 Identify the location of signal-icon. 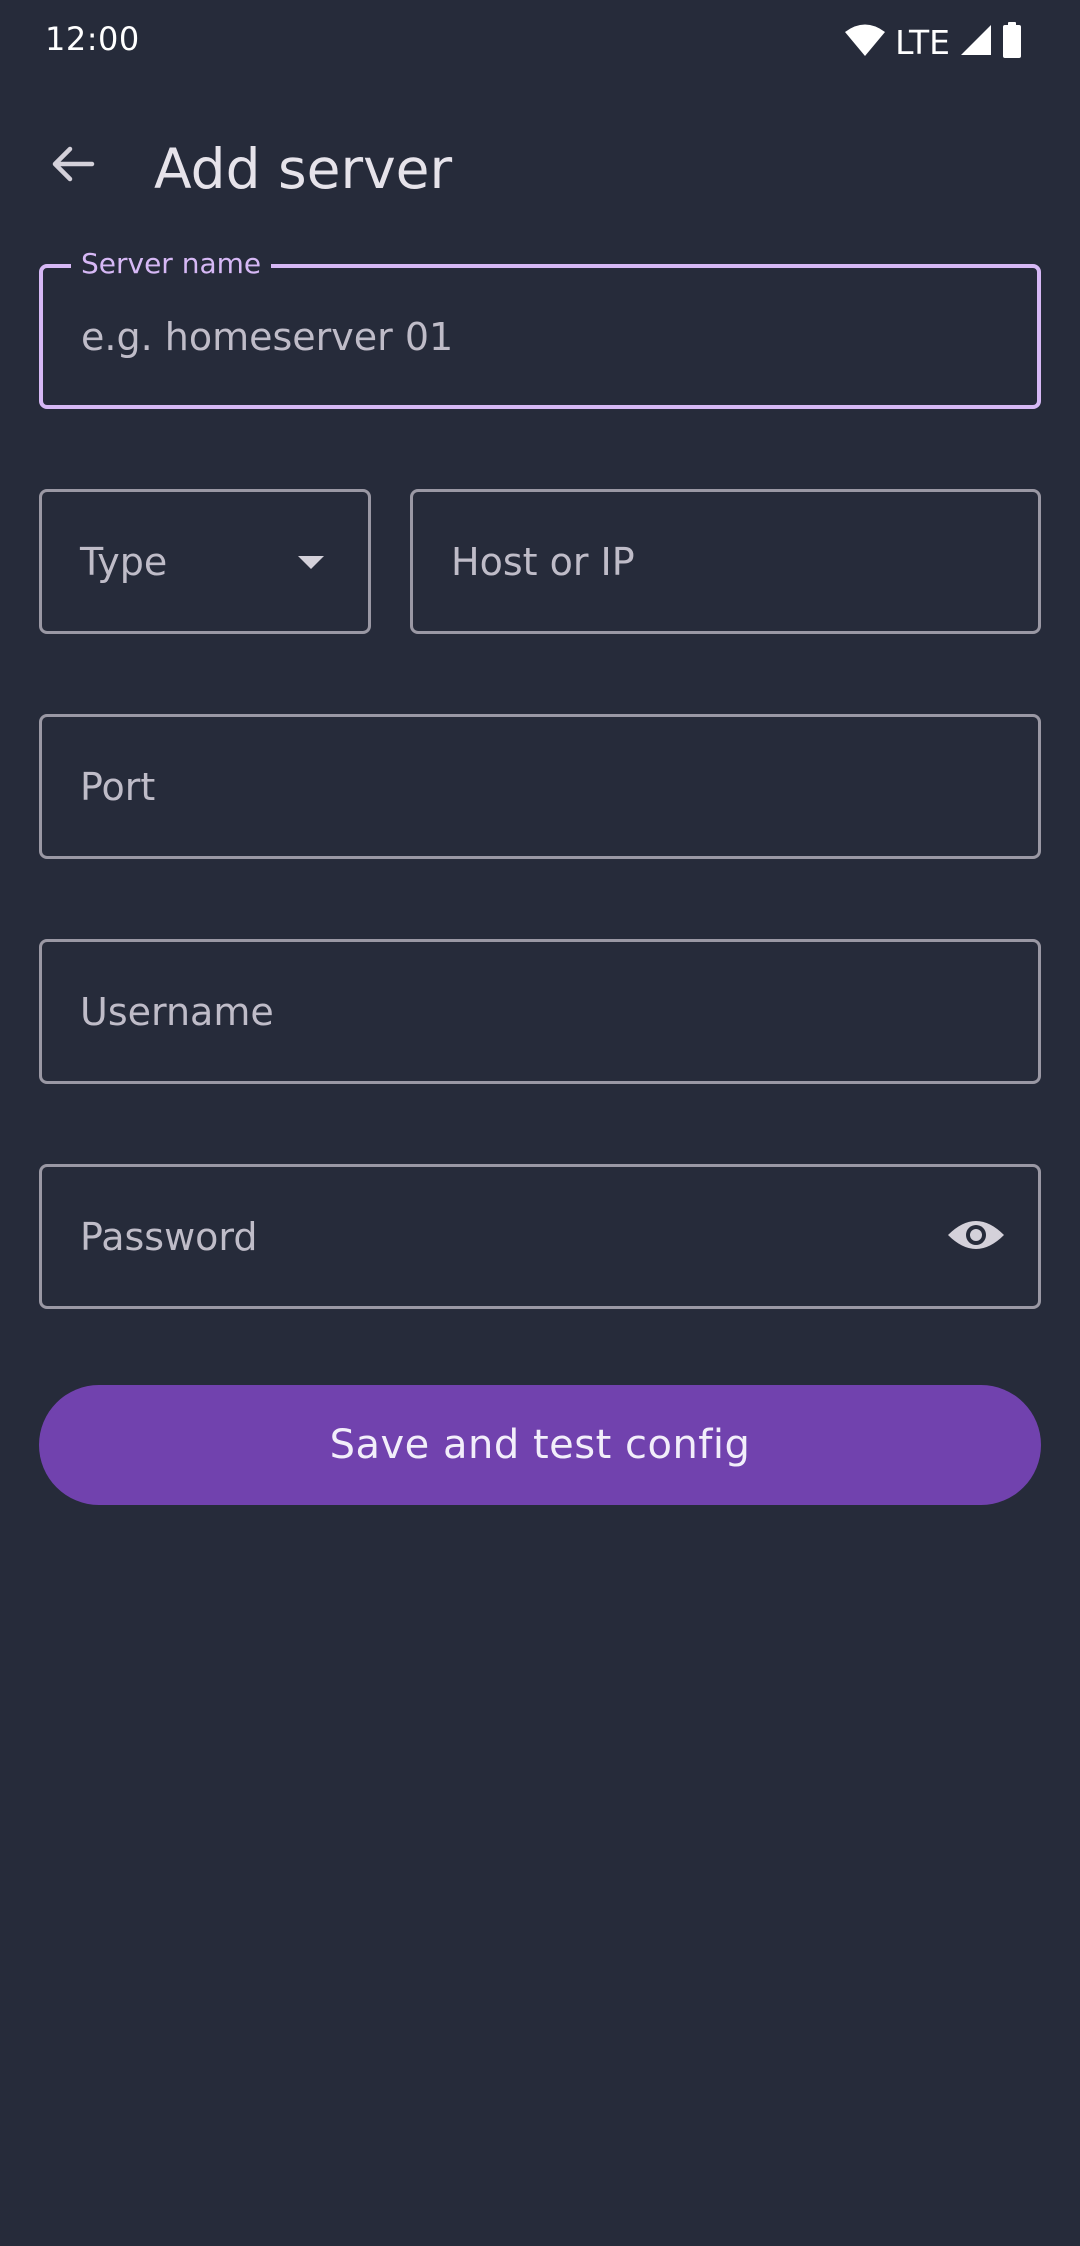
(976, 42).